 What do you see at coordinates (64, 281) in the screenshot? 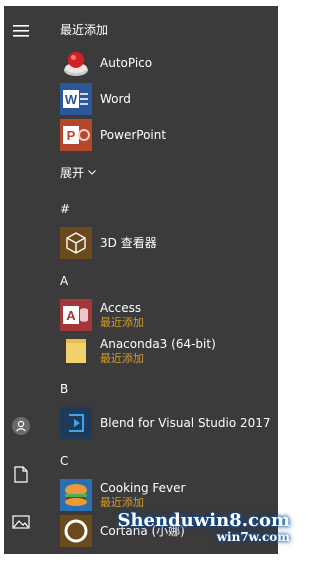
I see `section-letter-a: A` at bounding box center [64, 281].